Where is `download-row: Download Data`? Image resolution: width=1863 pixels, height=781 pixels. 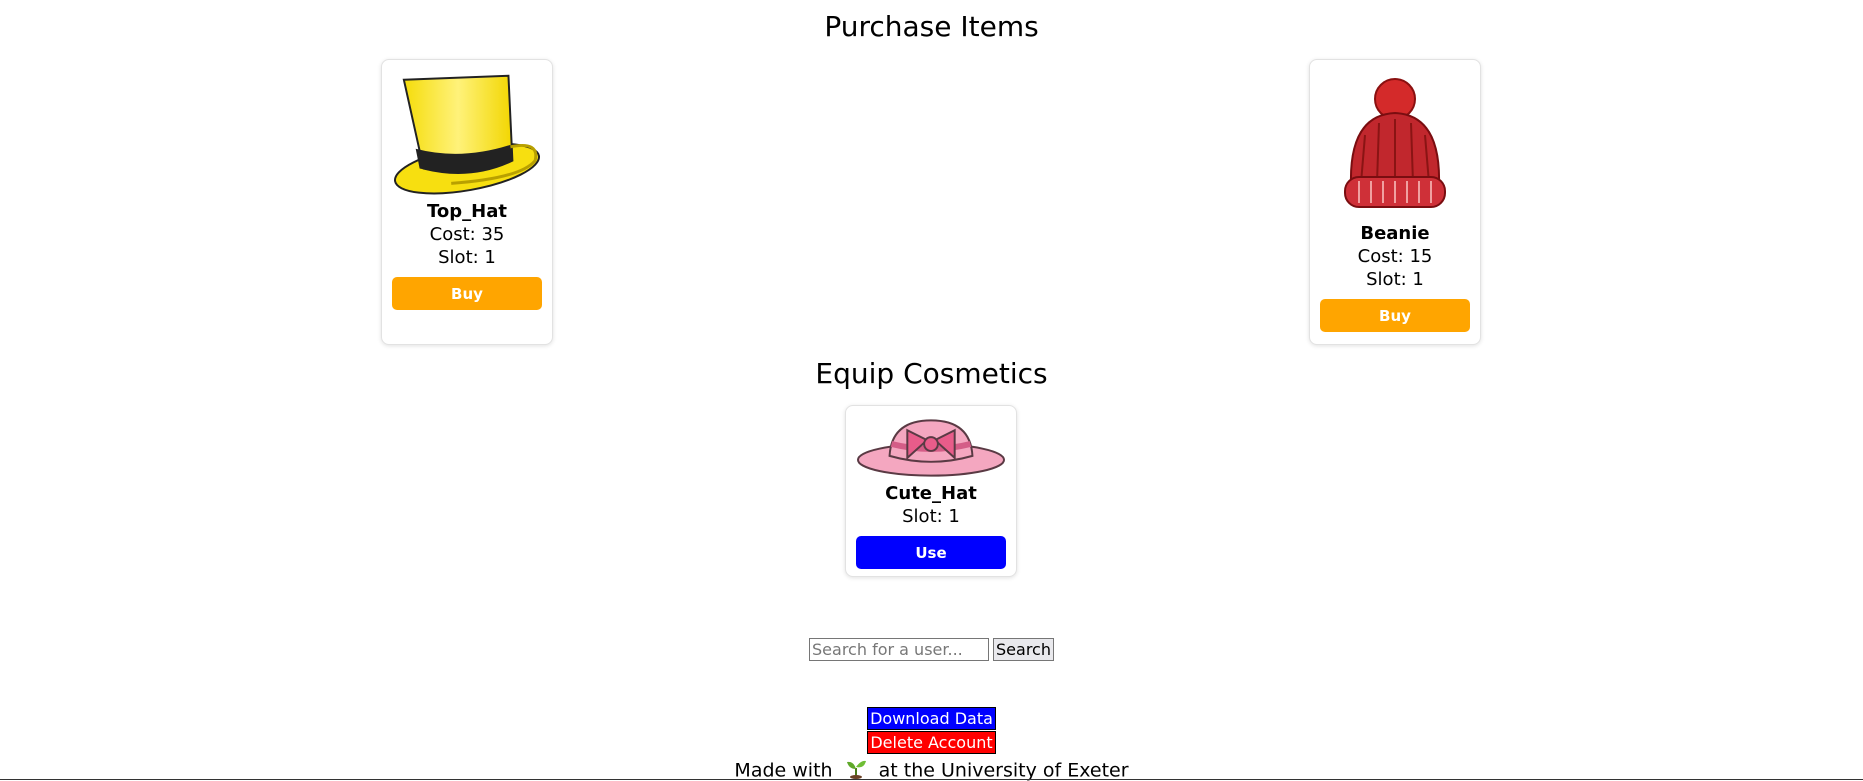
download-row: Download Data is located at coordinates (931, 718).